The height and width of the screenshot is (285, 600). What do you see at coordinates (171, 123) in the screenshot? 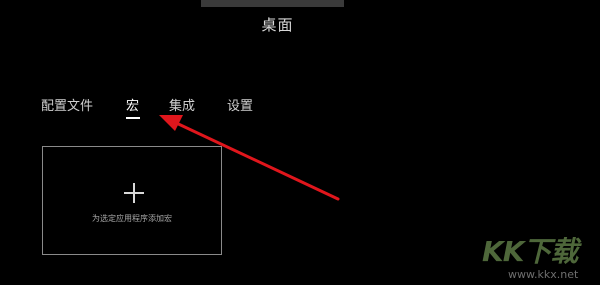
I see `annotation-arrow-head` at bounding box center [171, 123].